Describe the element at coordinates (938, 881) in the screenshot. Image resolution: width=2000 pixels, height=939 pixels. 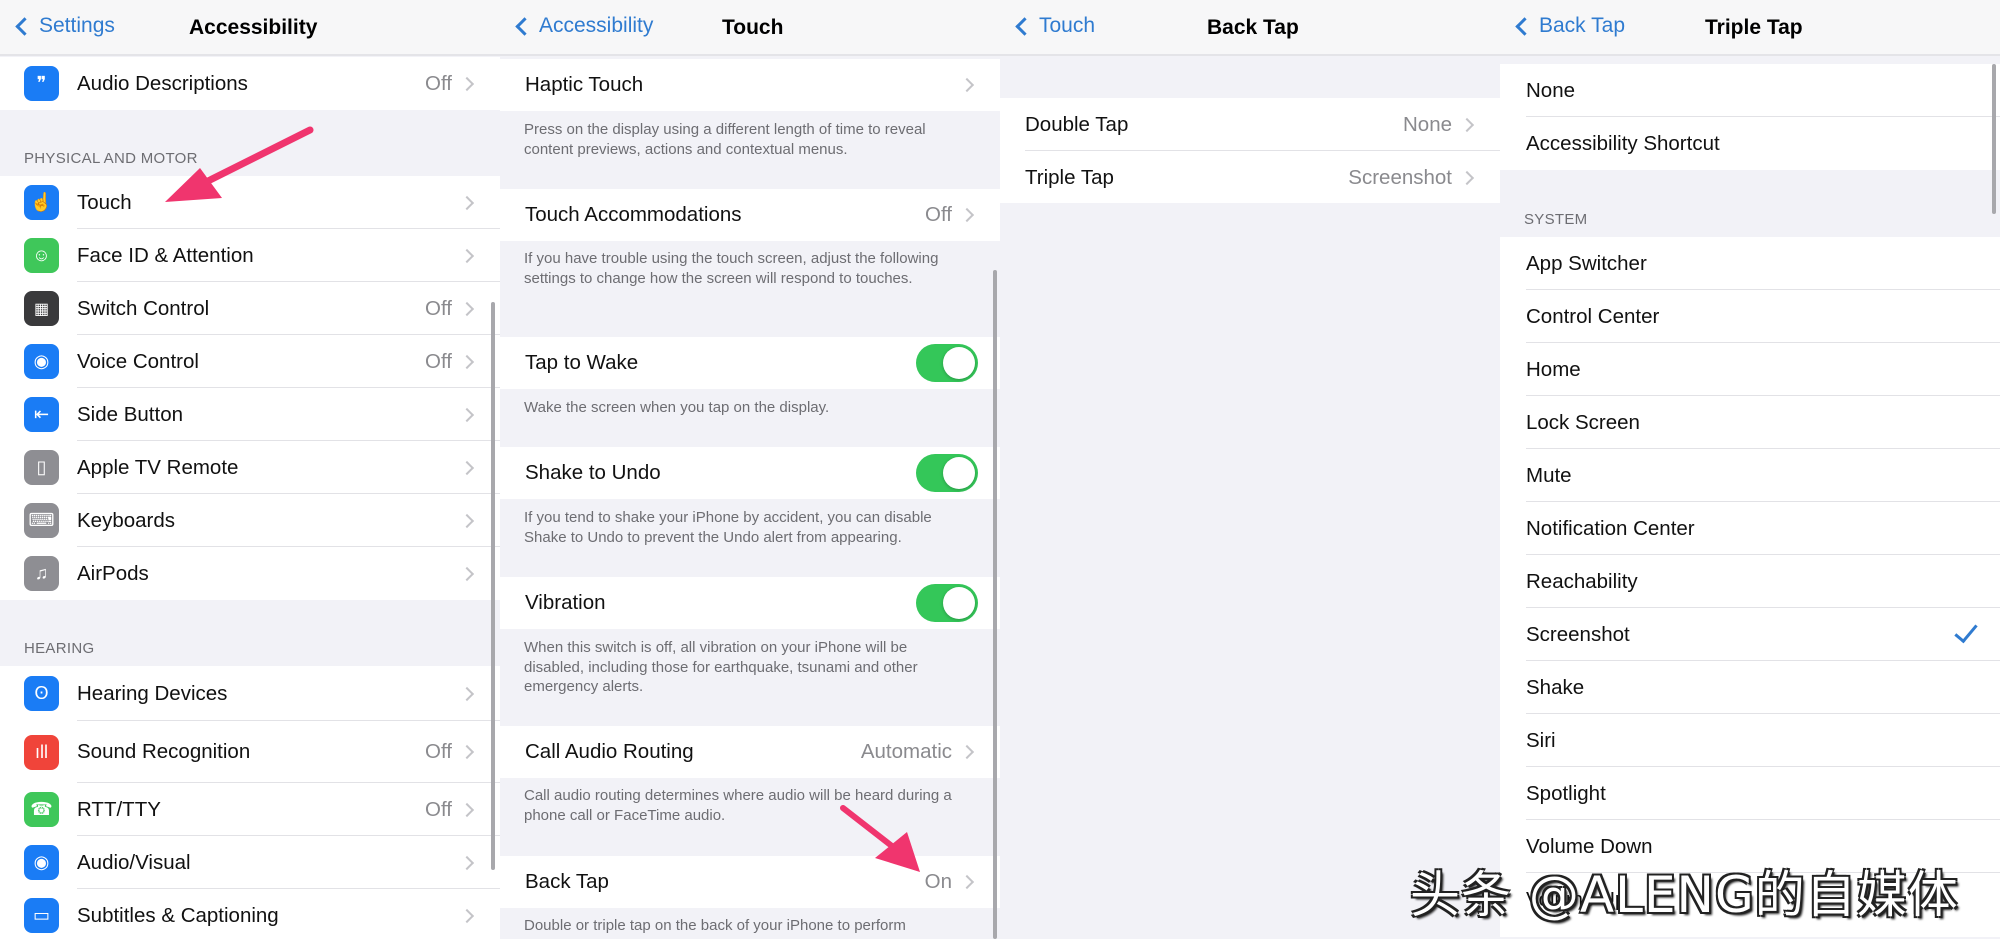
I see `row-value: On` at that location.